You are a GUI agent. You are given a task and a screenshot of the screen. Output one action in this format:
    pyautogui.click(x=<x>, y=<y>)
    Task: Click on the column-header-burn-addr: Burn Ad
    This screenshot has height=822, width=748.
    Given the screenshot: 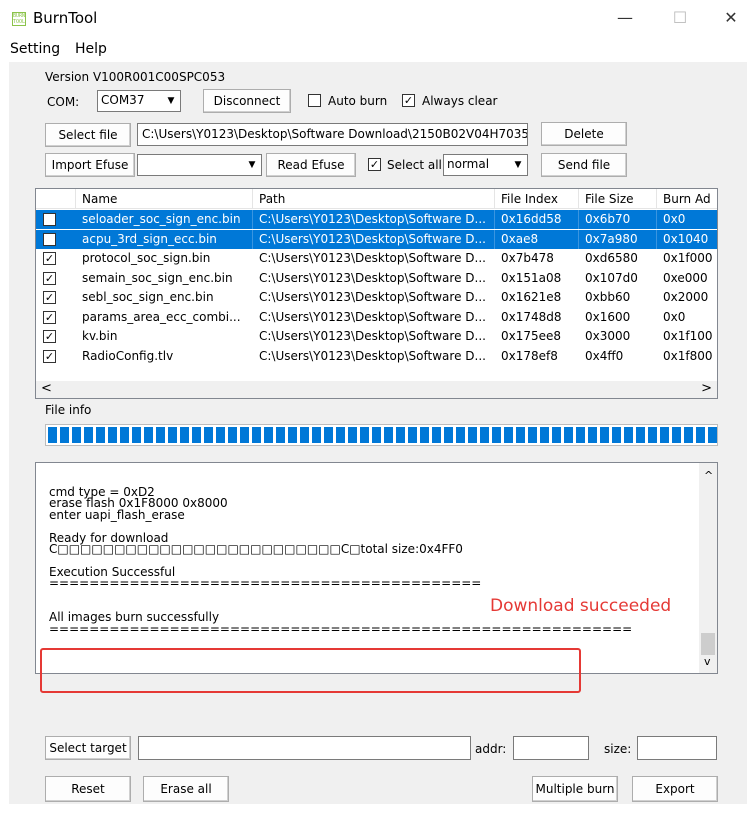 What is the action you would take?
    pyautogui.click(x=687, y=199)
    